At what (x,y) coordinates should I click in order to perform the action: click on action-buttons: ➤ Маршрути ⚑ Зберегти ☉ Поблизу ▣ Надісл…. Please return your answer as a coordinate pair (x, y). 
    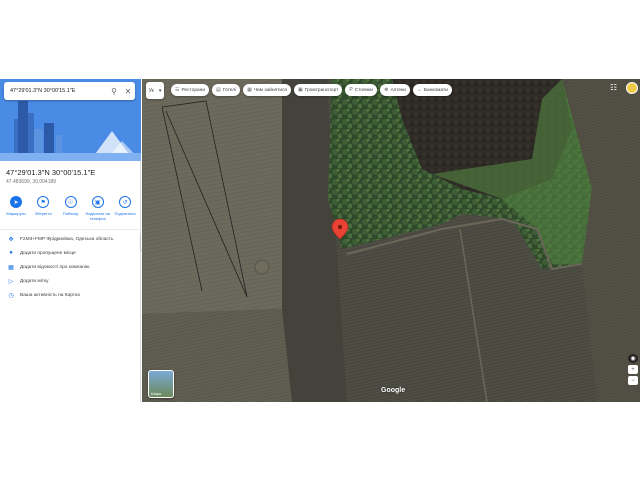
    Looking at the image, I should click on (70, 208).